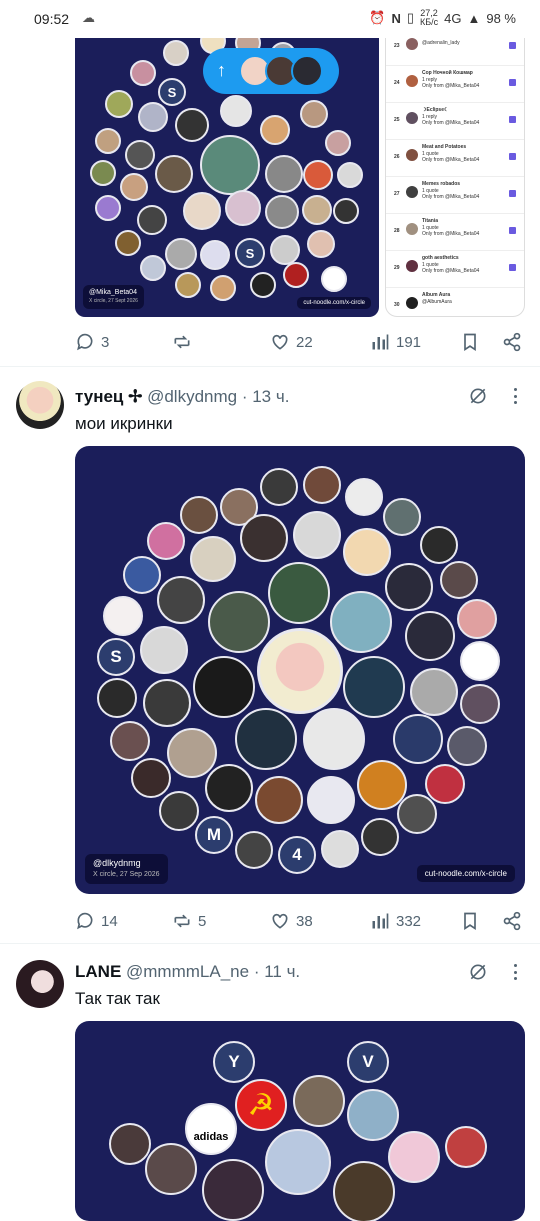  Describe the element at coordinates (108, 396) in the screenshot. I see `author-name: тунец ✢` at that location.